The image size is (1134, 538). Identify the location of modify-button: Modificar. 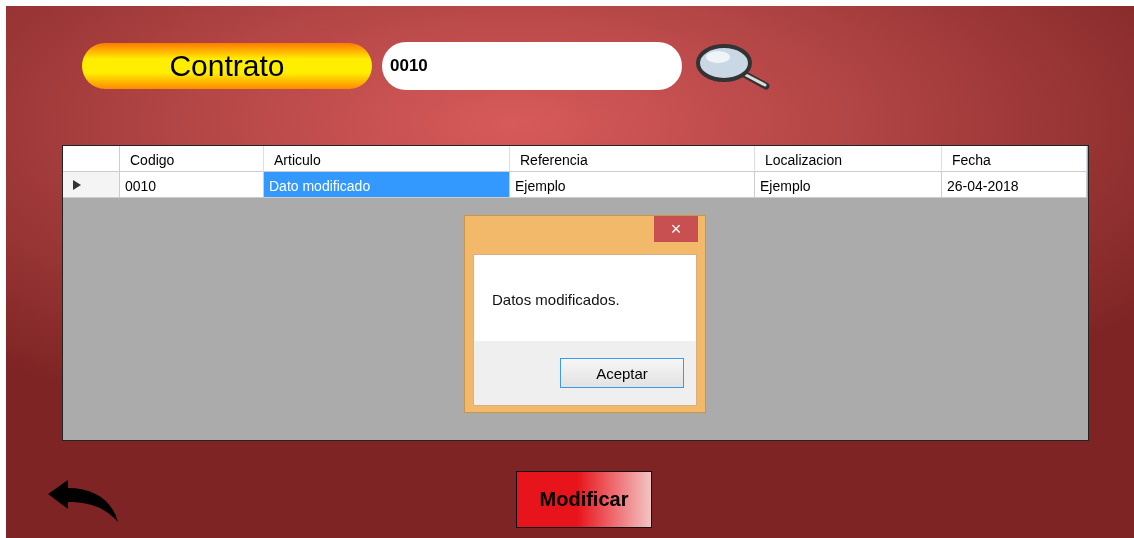
(584, 499).